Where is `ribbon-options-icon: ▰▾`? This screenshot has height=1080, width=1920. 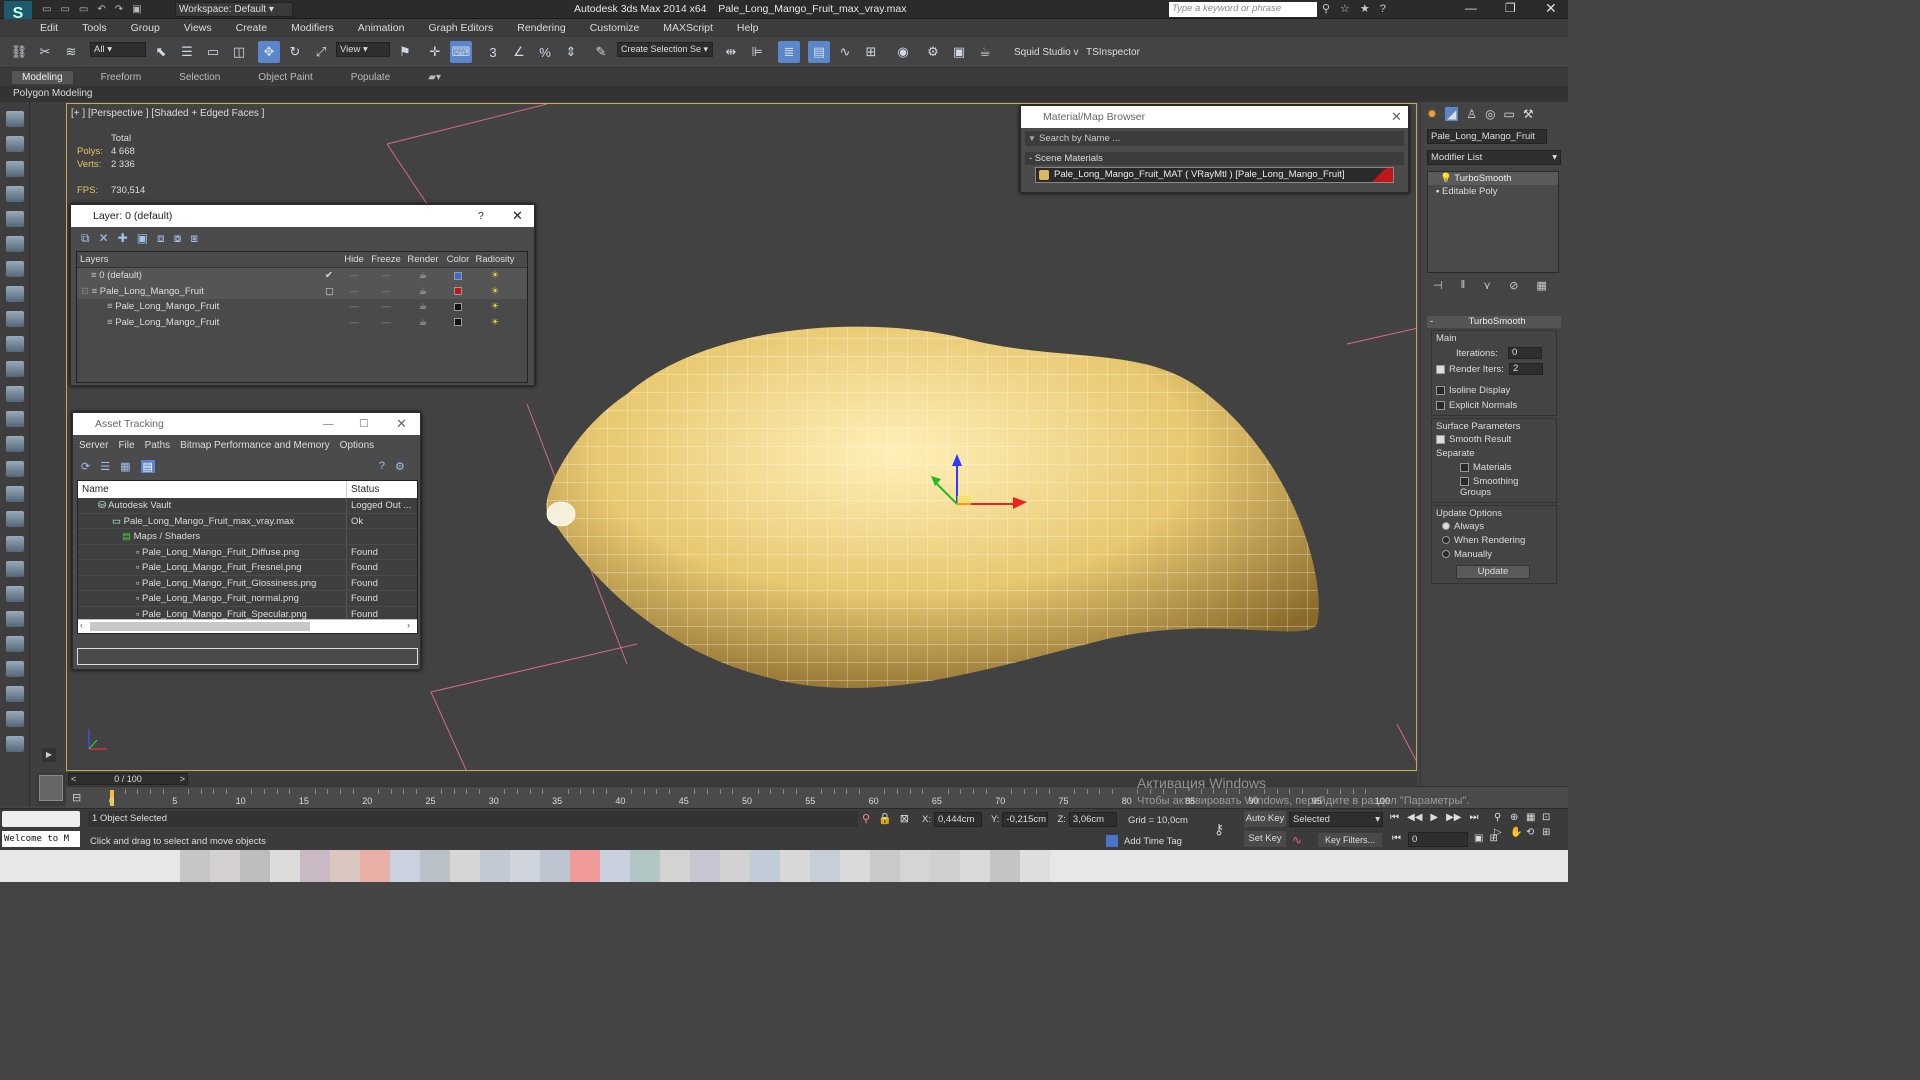
ribbon-options-icon: ▰▾ is located at coordinates (434, 77).